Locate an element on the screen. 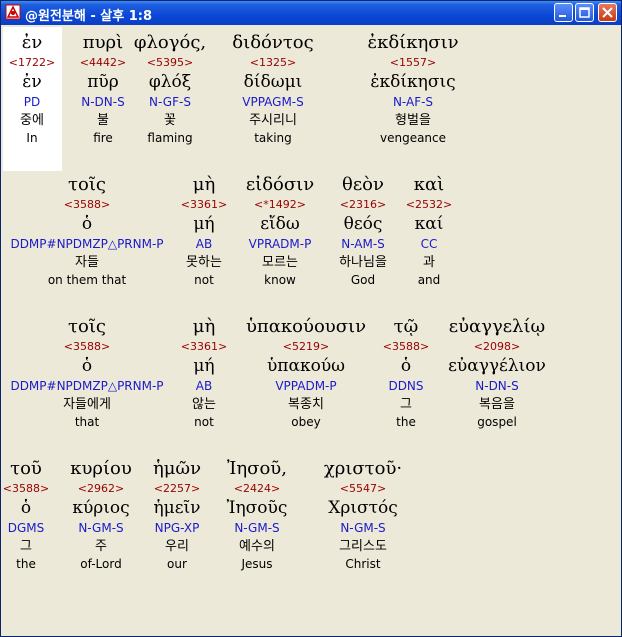 Image resolution: width=622 pixels, height=637 pixels. word-lemma: πῦρ is located at coordinates (103, 82).